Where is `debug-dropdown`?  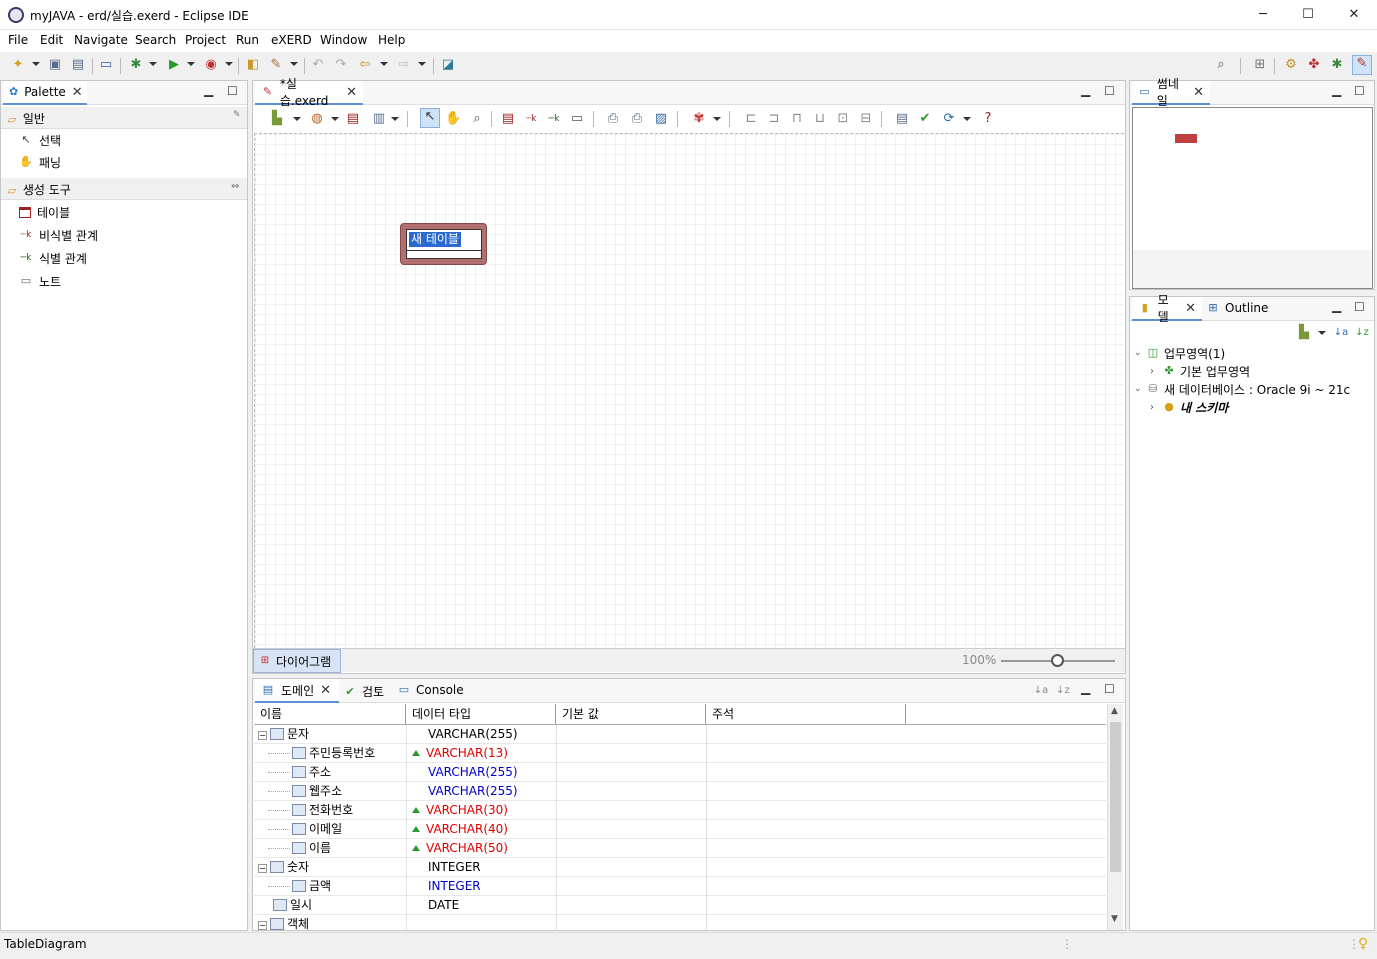 debug-dropdown is located at coordinates (153, 64).